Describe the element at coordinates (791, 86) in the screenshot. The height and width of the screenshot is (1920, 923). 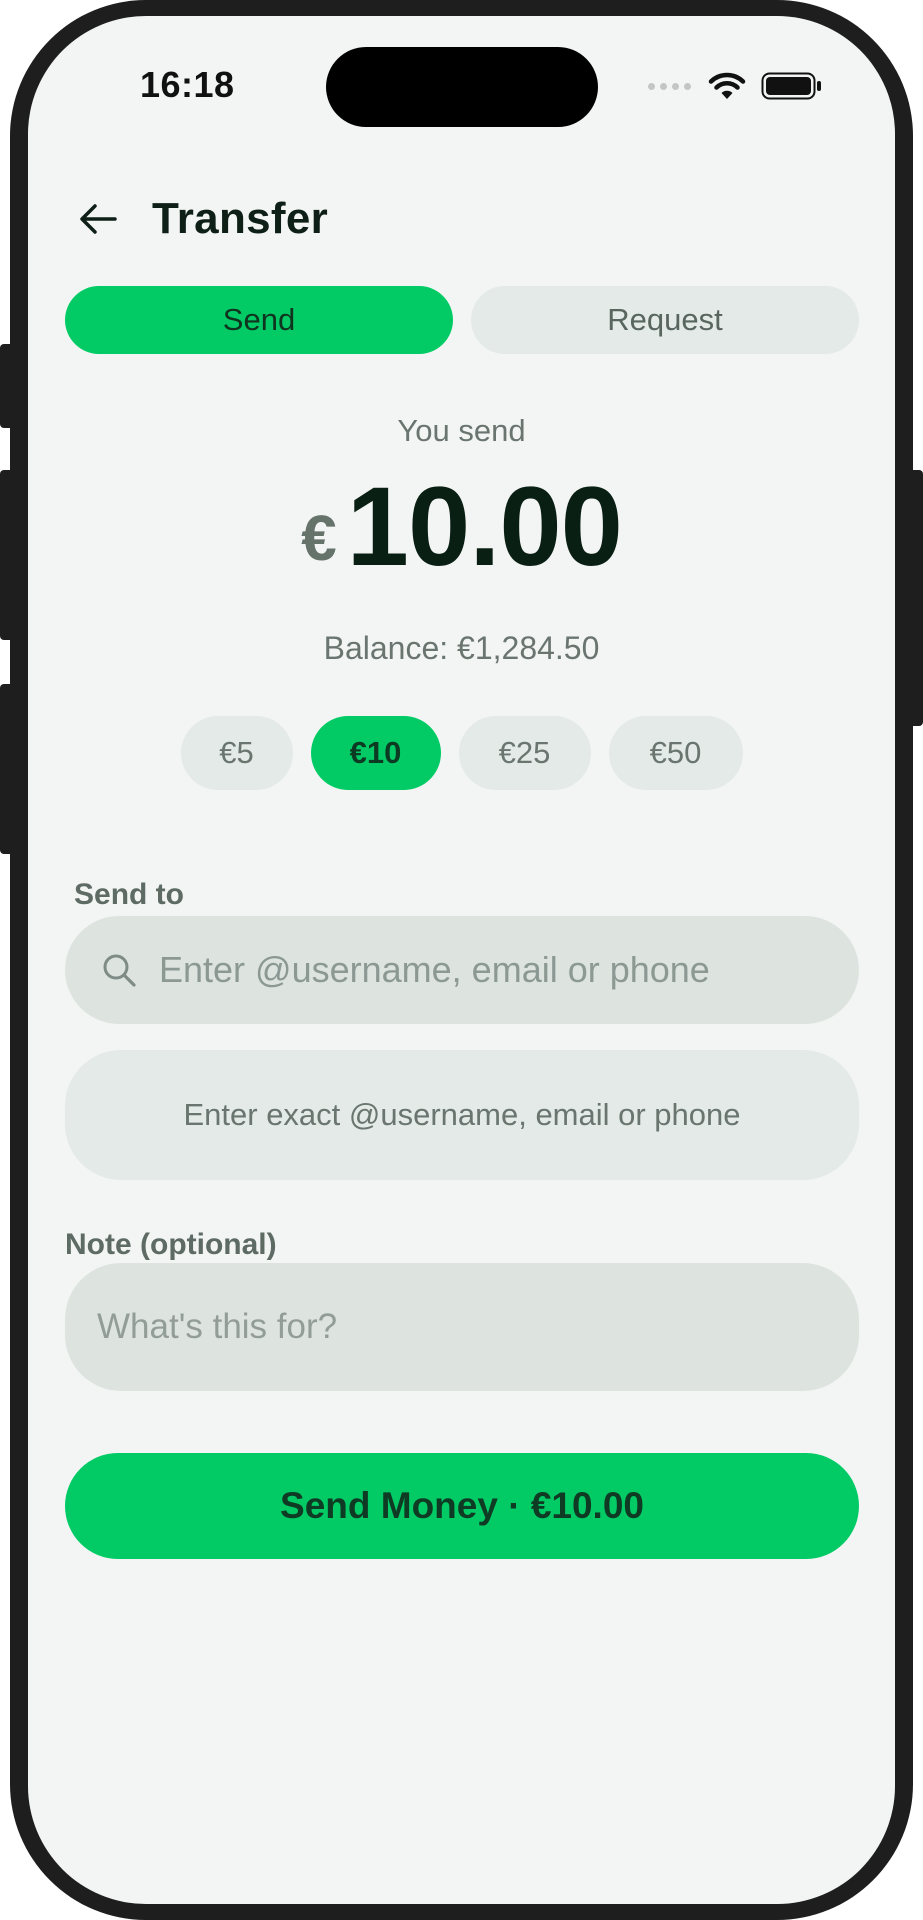
I see `battery-icon` at that location.